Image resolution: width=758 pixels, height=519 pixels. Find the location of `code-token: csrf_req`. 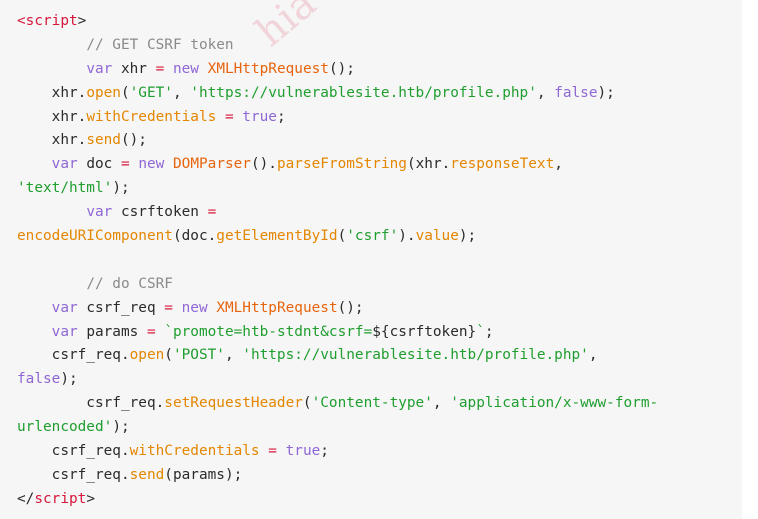

code-token: csrf_req is located at coordinates (121, 307).